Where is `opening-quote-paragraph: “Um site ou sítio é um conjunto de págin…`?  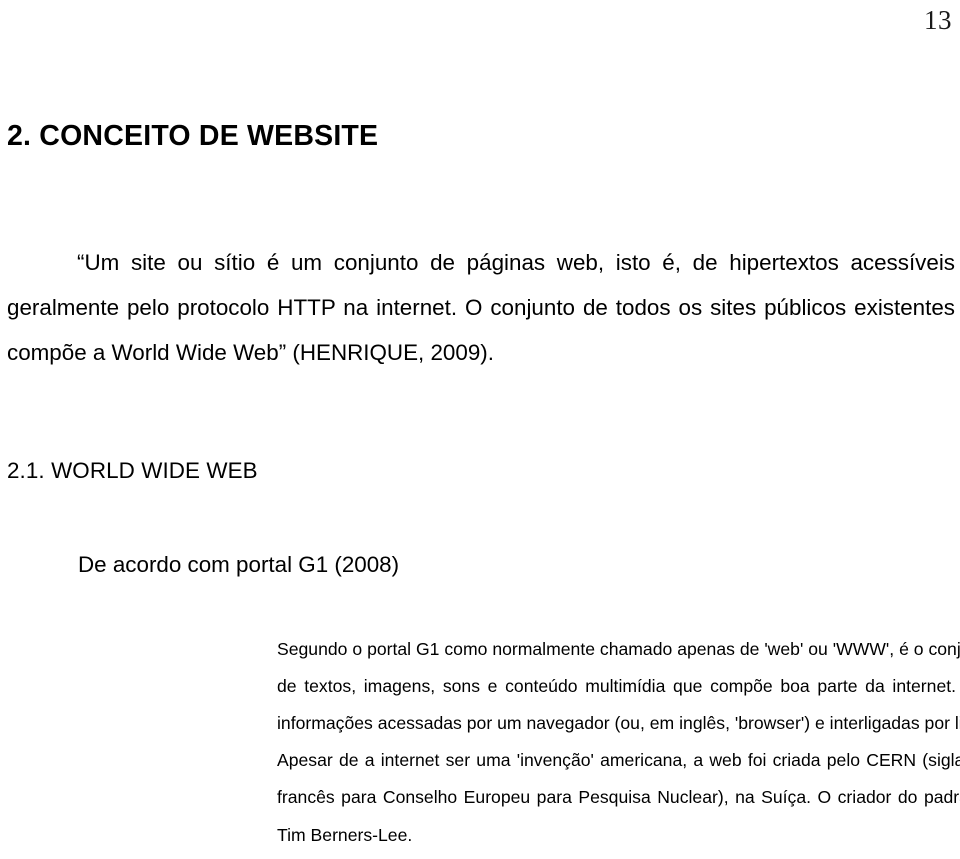
opening-quote-paragraph: “Um site ou sítio é um conjunto de págin… is located at coordinates (481, 308).